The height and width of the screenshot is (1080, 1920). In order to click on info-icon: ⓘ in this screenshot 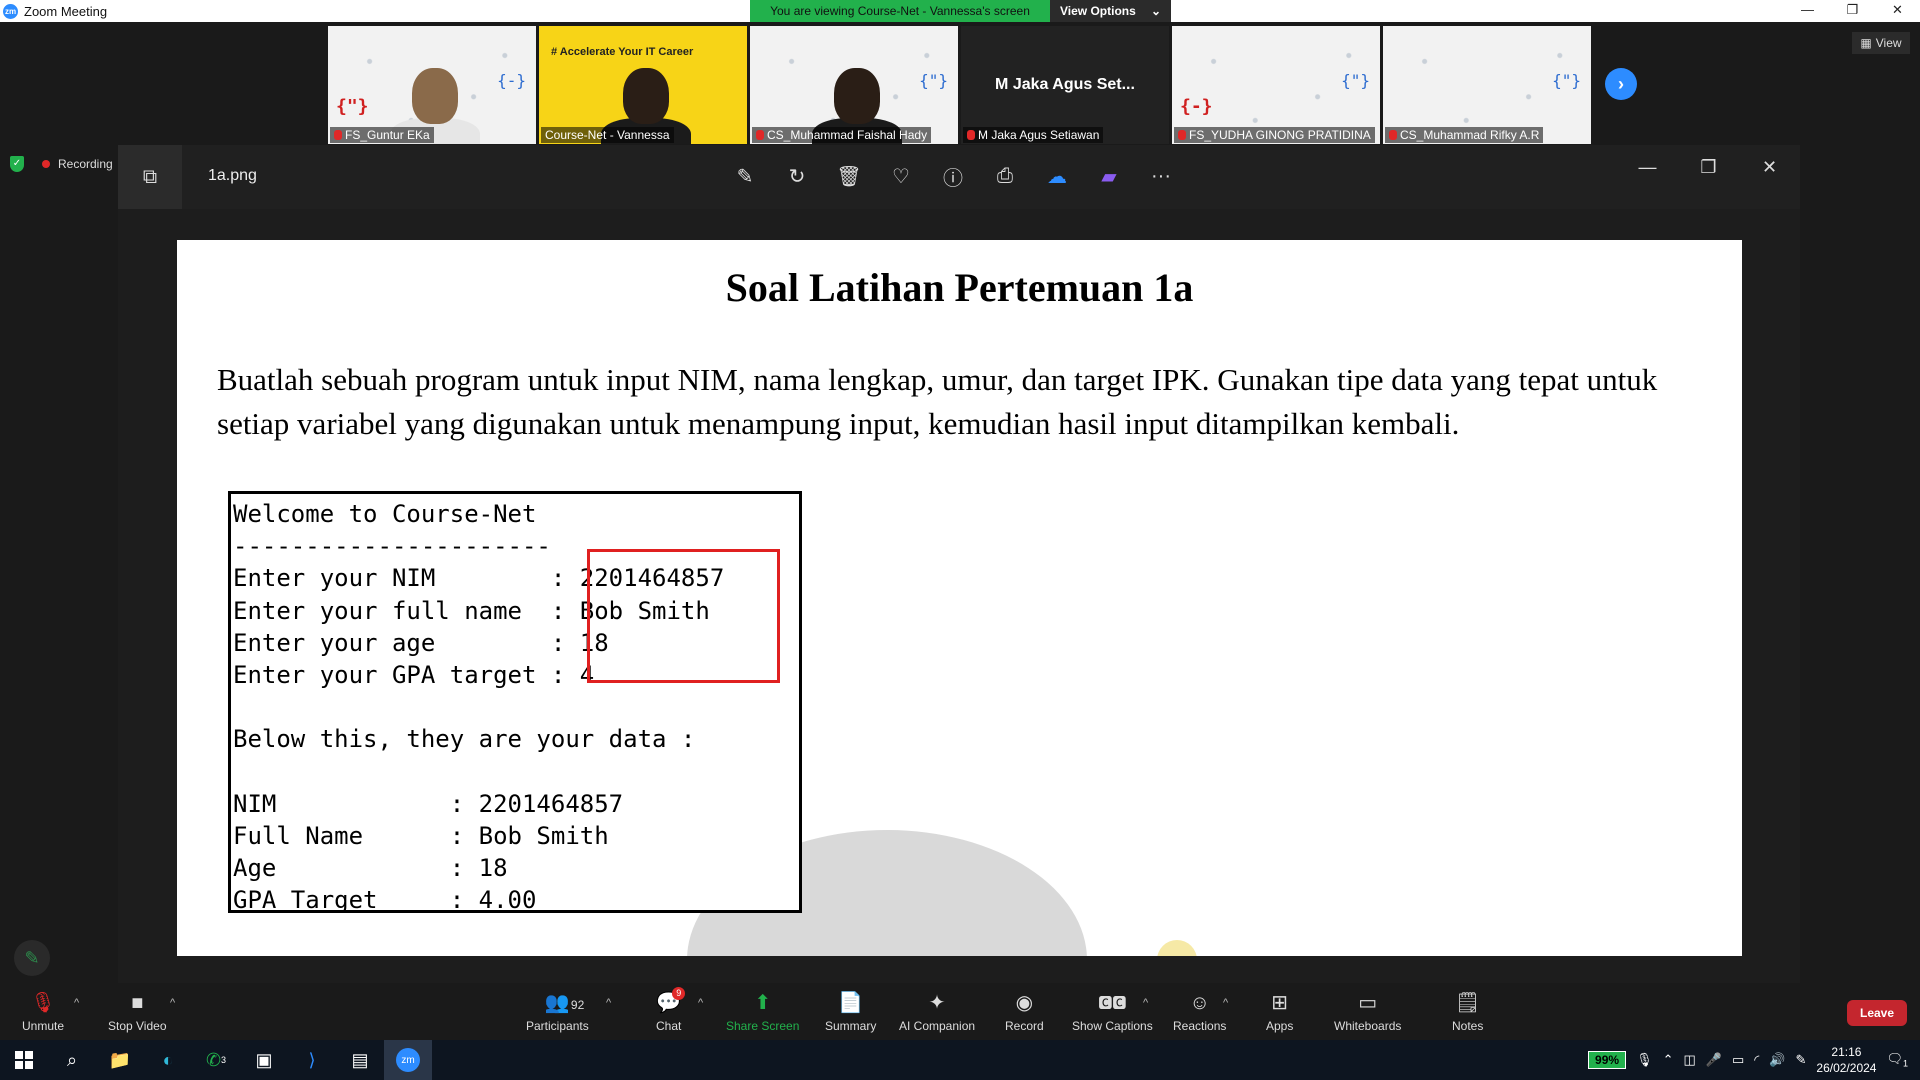, I will do `click(953, 176)`.